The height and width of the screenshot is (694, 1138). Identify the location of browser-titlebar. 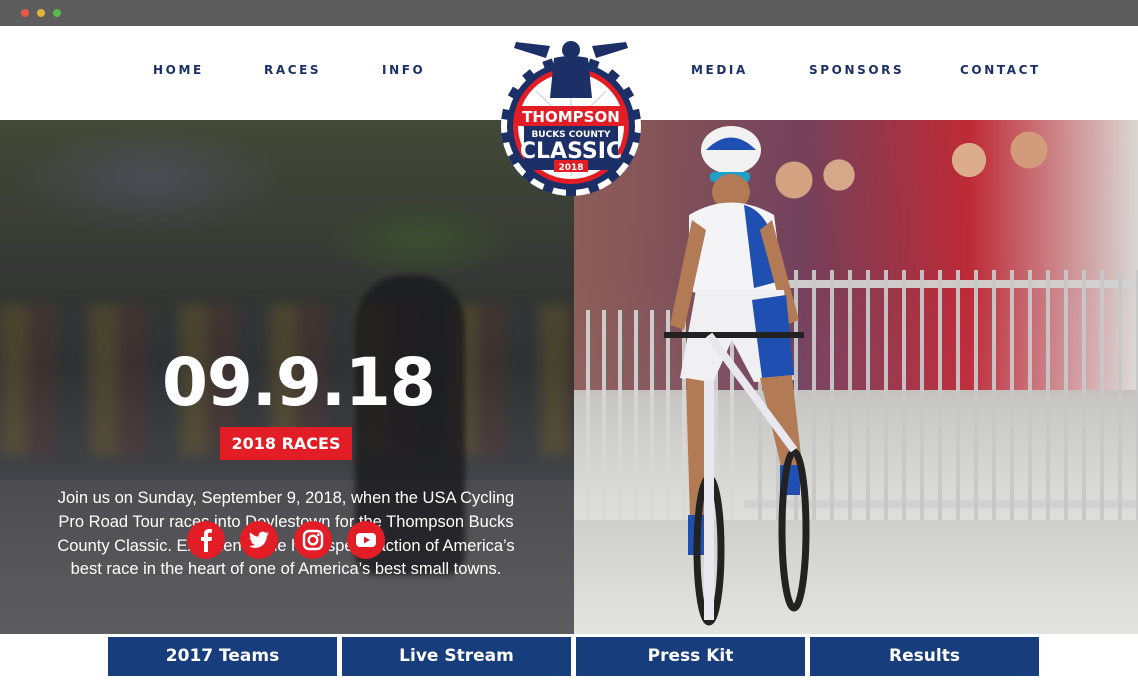
(569, 13).